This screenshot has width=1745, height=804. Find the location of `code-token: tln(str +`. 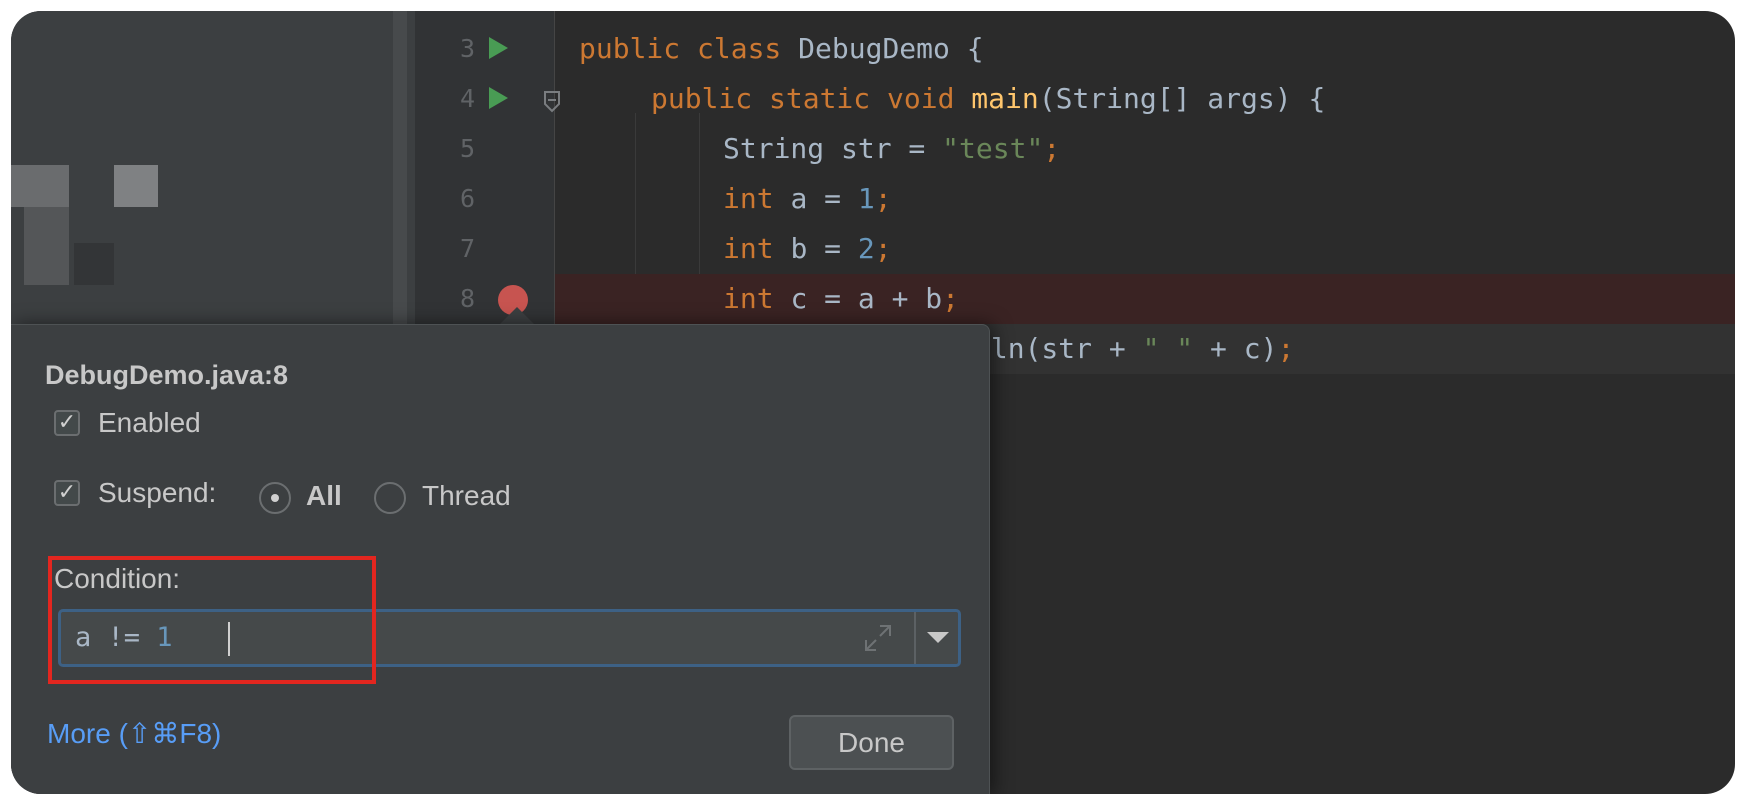

code-token: tln(str + is located at coordinates (1058, 348).